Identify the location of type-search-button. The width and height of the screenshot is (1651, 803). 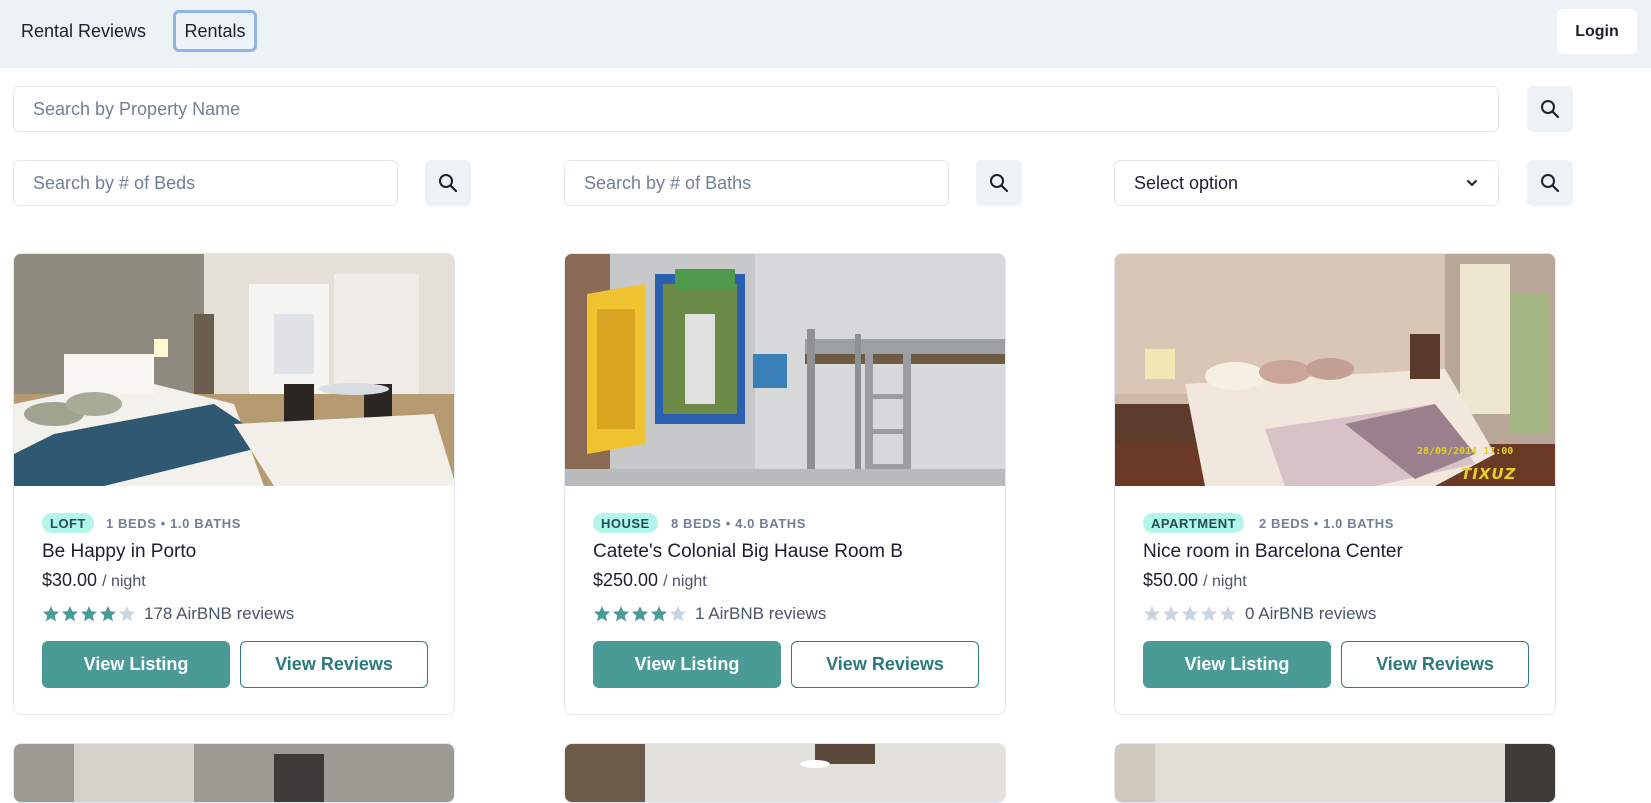
(1550, 183).